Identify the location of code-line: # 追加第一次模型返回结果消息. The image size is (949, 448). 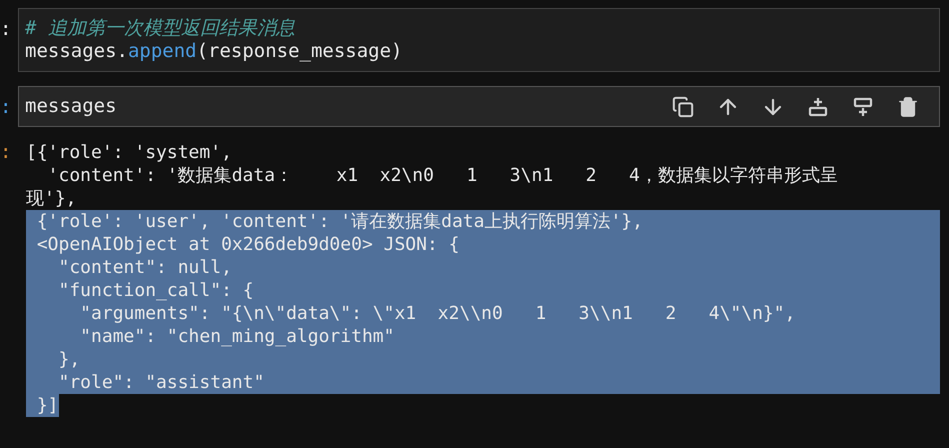
(160, 28).